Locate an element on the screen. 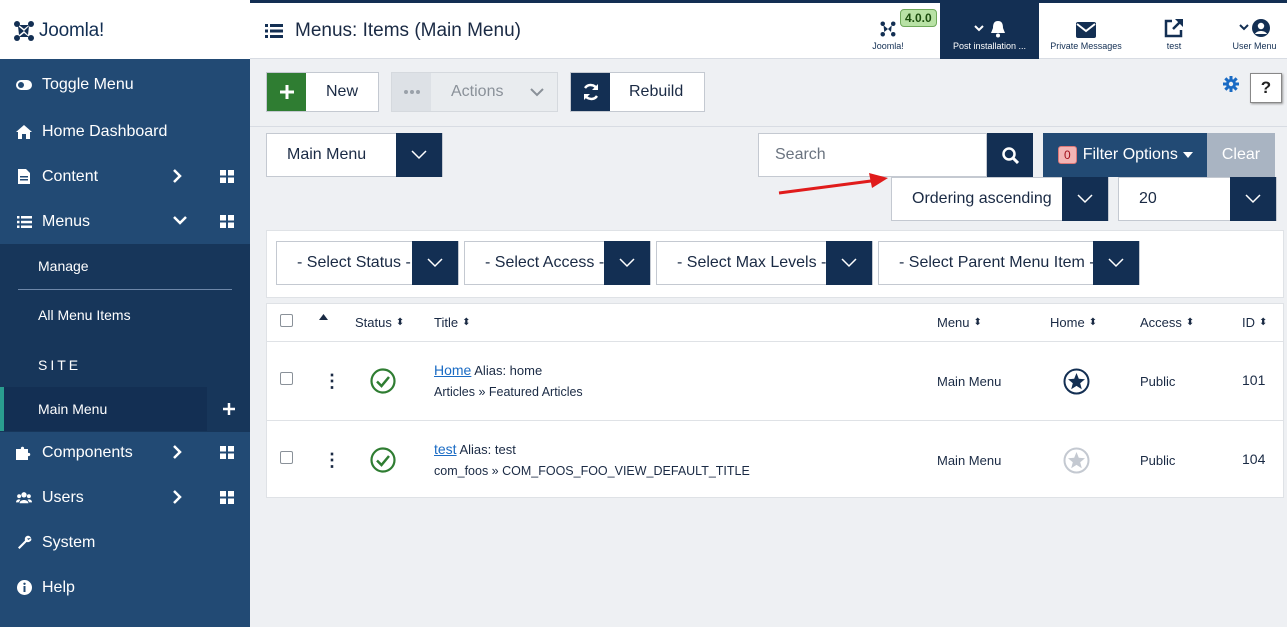  add-menu-item-button is located at coordinates (228, 409).